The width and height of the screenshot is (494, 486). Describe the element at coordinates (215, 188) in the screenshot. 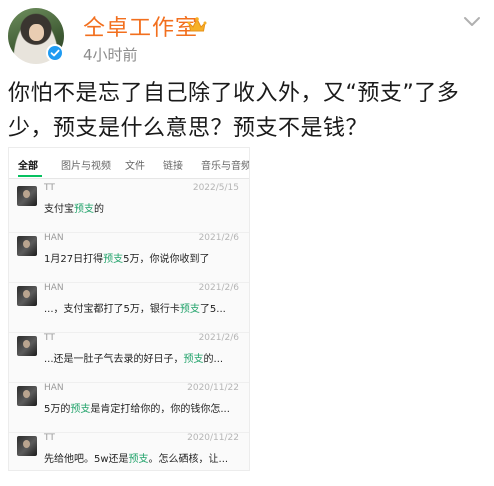

I see `message-date: 2022/5/15` at that location.